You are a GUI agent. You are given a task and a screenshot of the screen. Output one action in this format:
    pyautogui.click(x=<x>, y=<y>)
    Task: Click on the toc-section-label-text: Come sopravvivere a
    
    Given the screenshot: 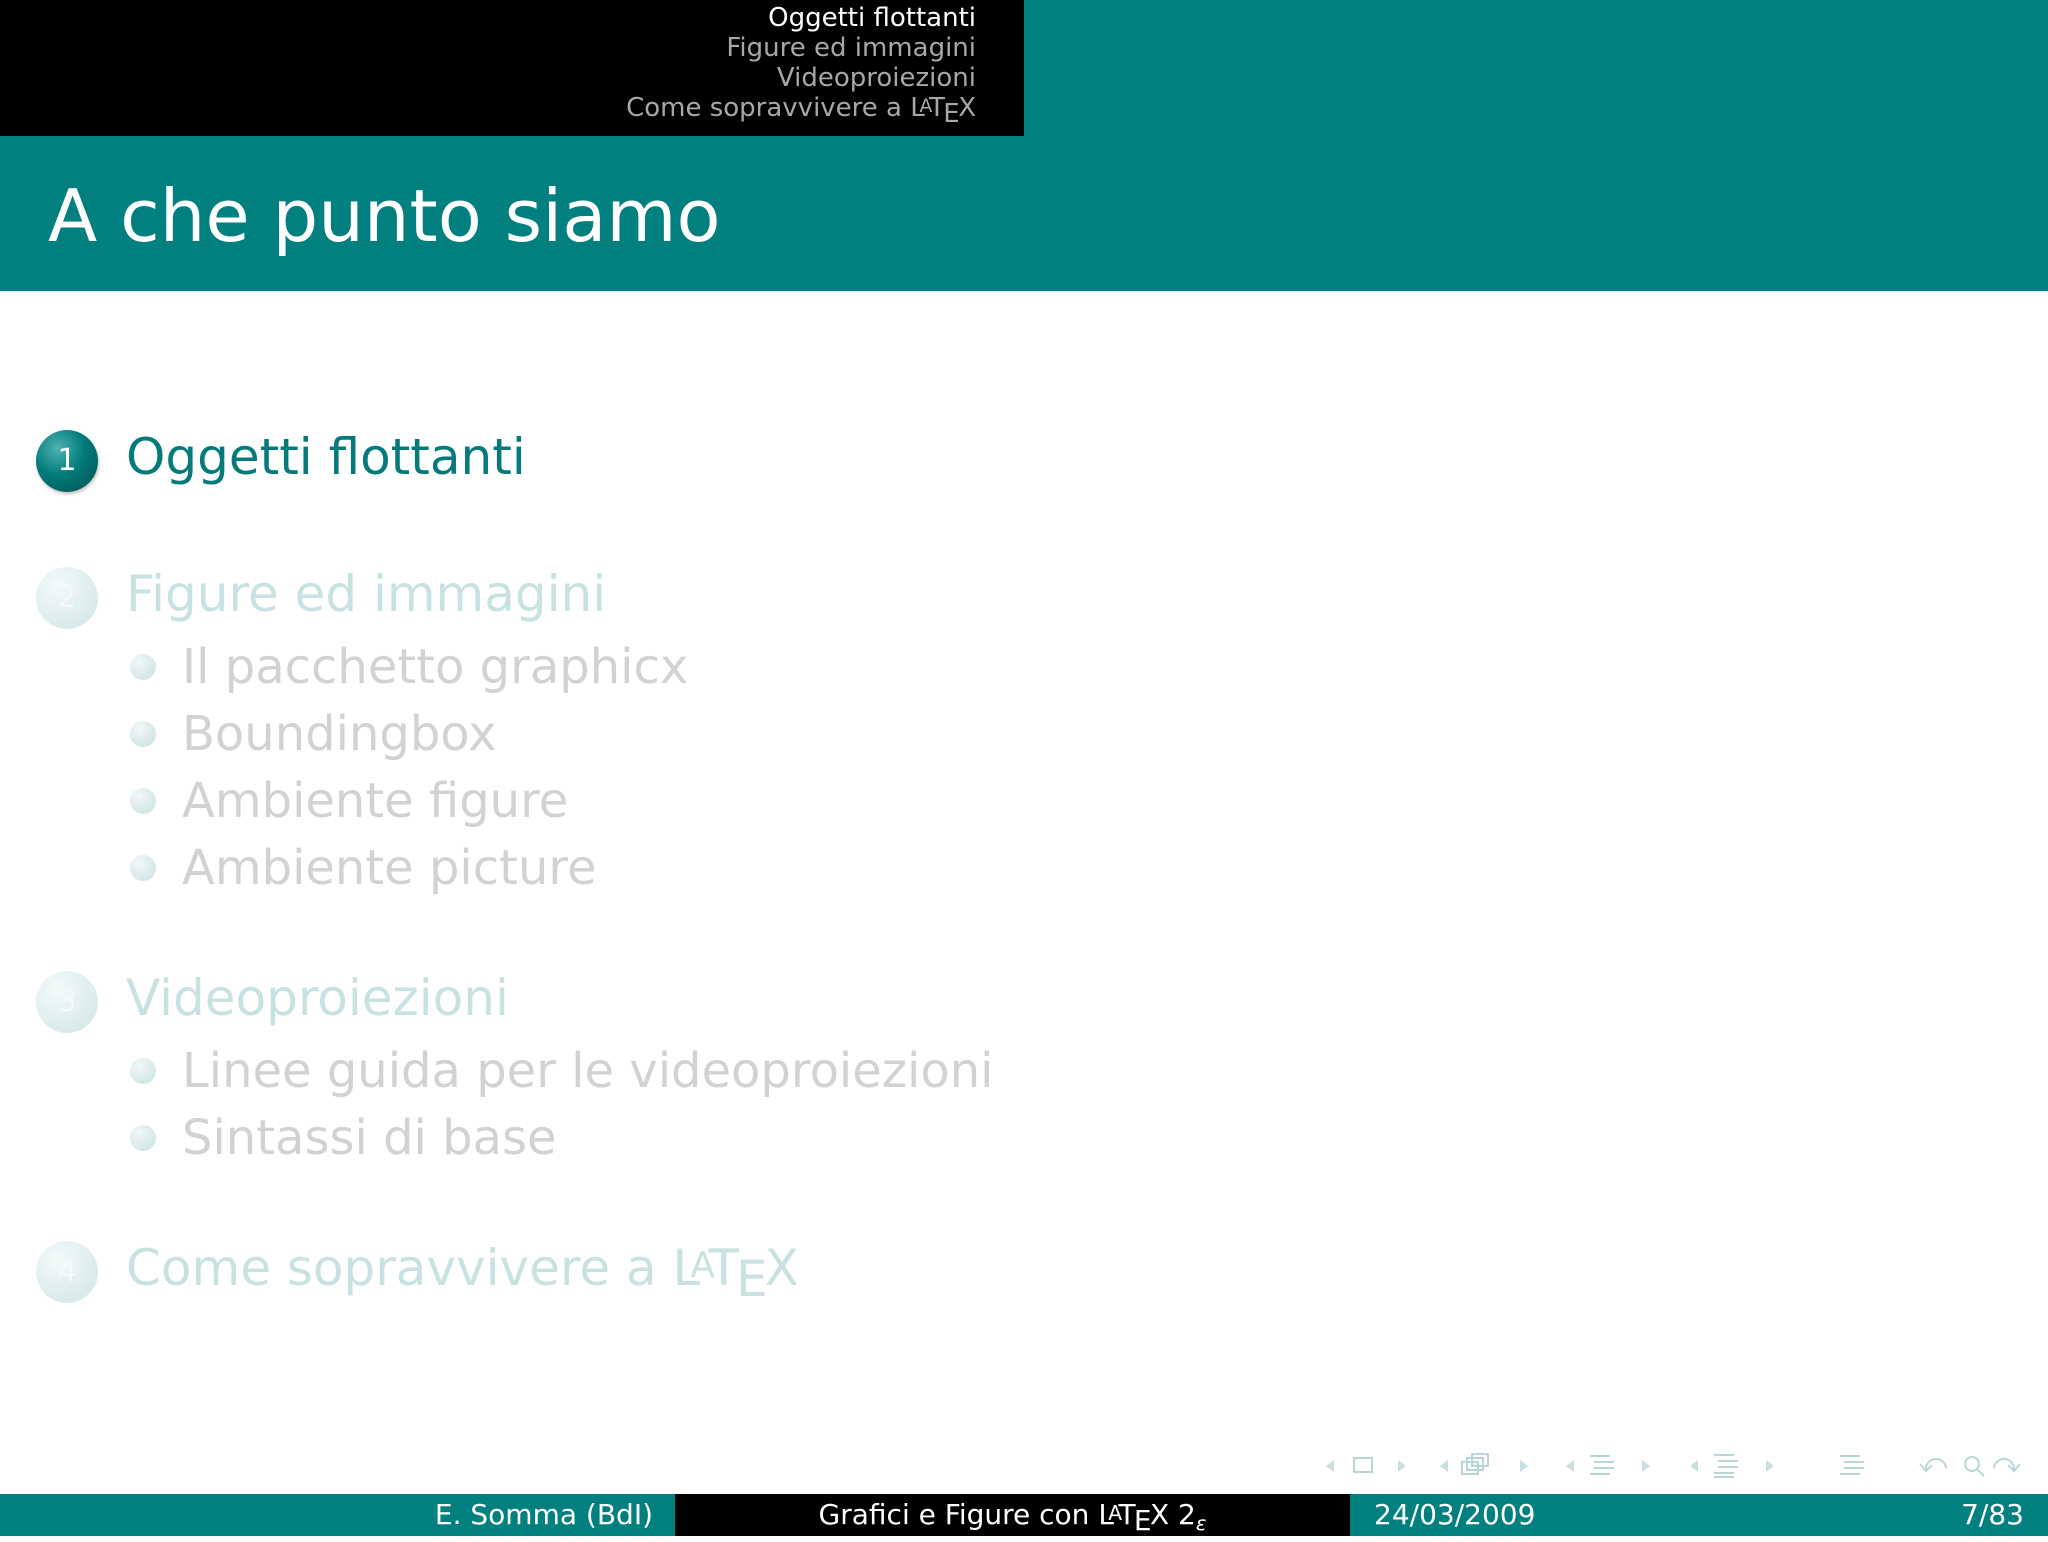 What is the action you would take?
    pyautogui.click(x=391, y=1268)
    